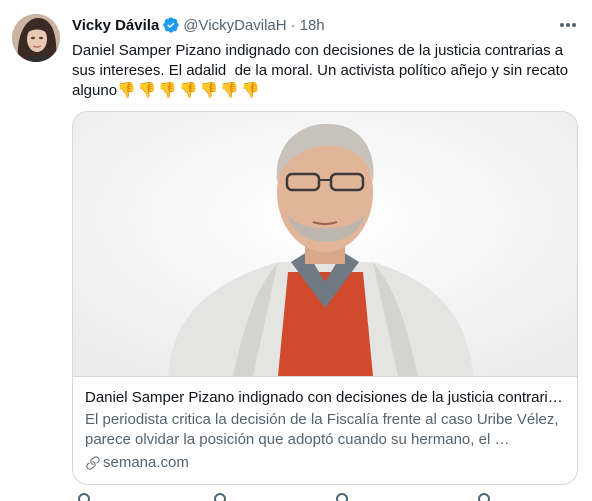 This screenshot has width=592, height=501. Describe the element at coordinates (189, 90) in the screenshot. I see `thumbs-down-emojis: 👎👎👎👎👎👎👎` at that location.